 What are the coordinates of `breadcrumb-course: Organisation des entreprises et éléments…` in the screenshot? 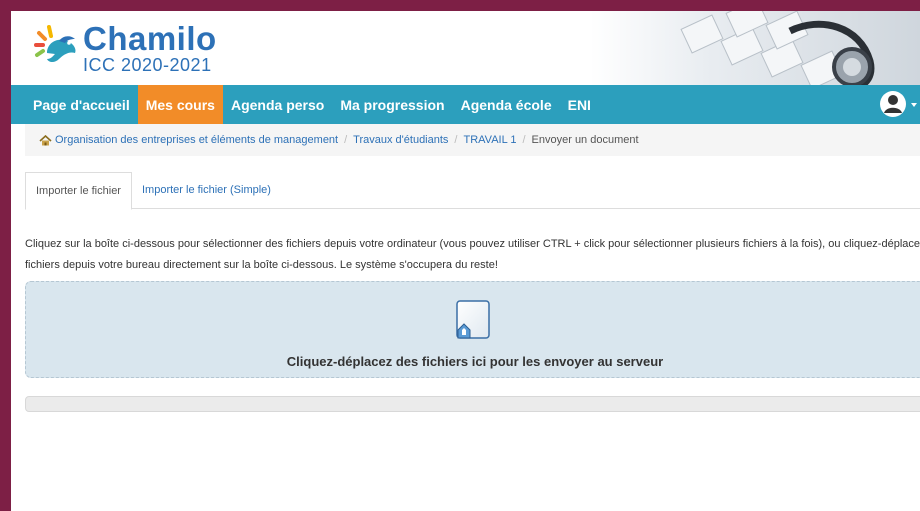 It's located at (196, 140).